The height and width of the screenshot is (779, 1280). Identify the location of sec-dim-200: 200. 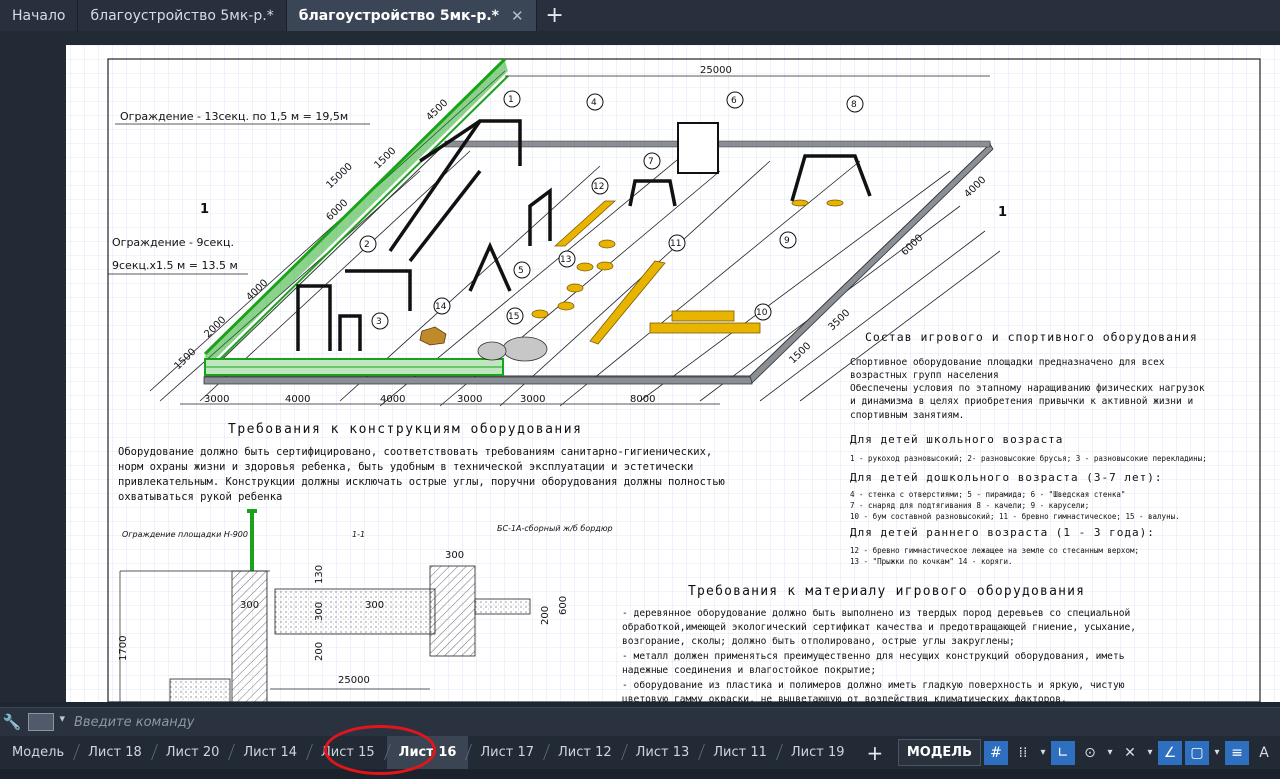
(545, 615).